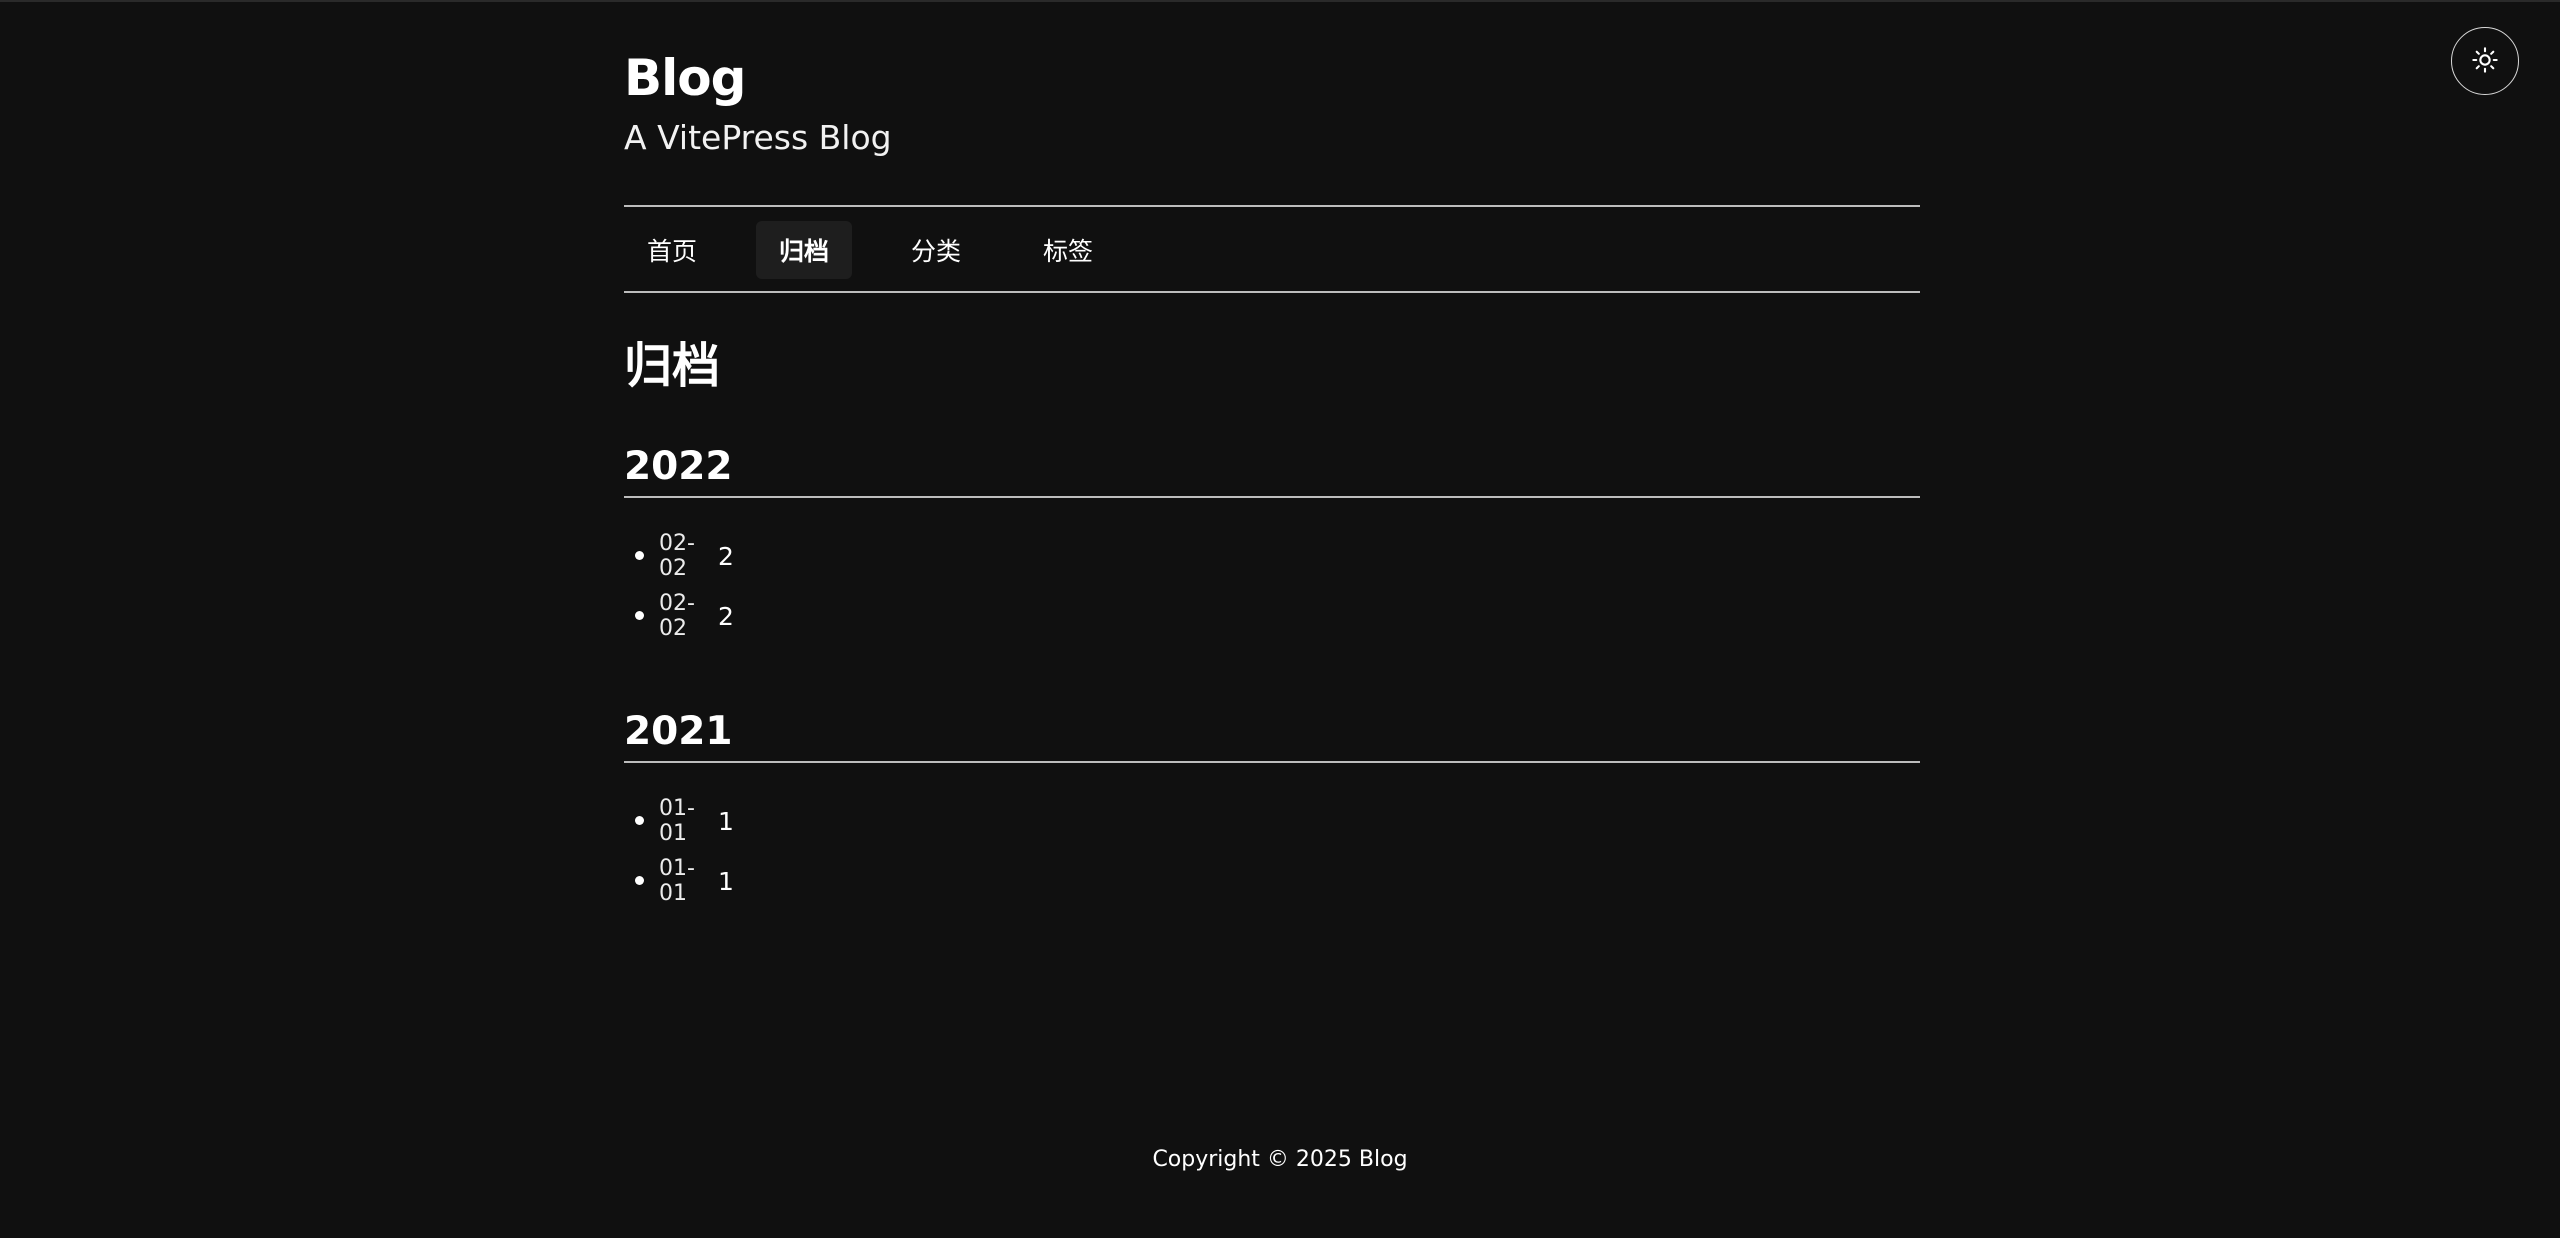 The width and height of the screenshot is (2560, 1238). Describe the element at coordinates (1272, 735) in the screenshot. I see `year-heading: 2021` at that location.